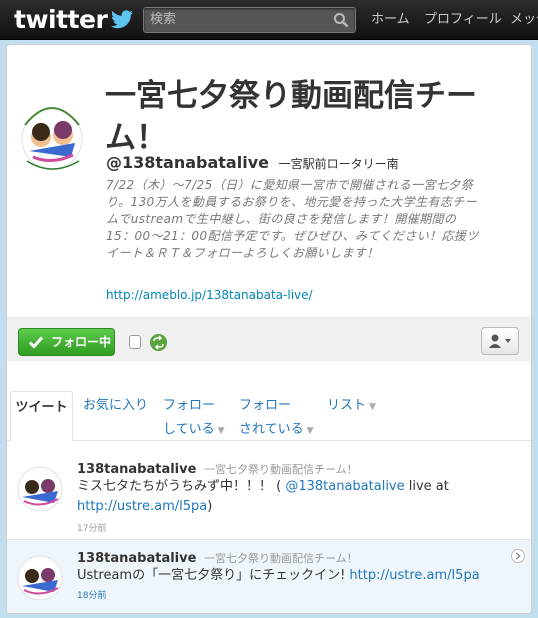 This screenshot has width=538, height=618. What do you see at coordinates (518, 556) in the screenshot?
I see `chevron-right-icon` at bounding box center [518, 556].